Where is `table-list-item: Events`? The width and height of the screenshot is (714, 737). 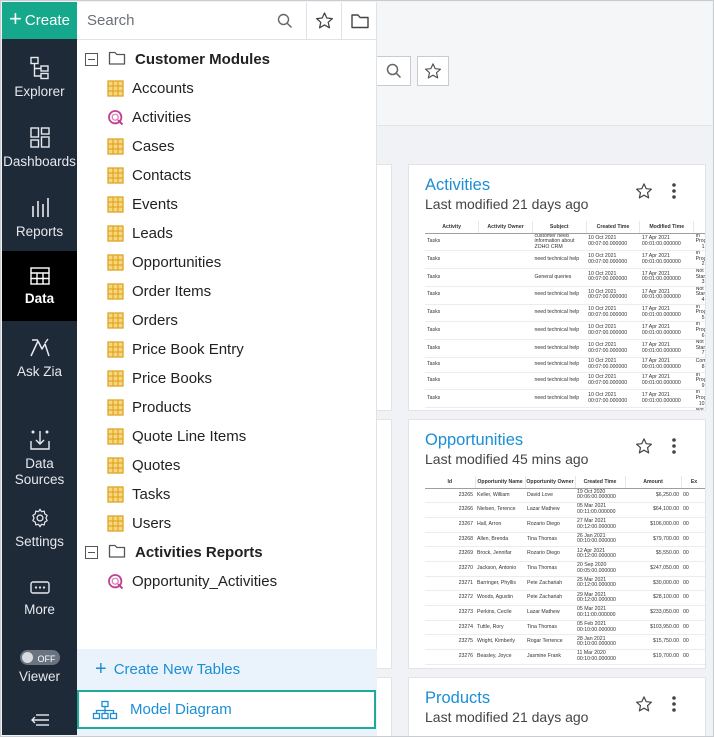 table-list-item: Events is located at coordinates (227, 204).